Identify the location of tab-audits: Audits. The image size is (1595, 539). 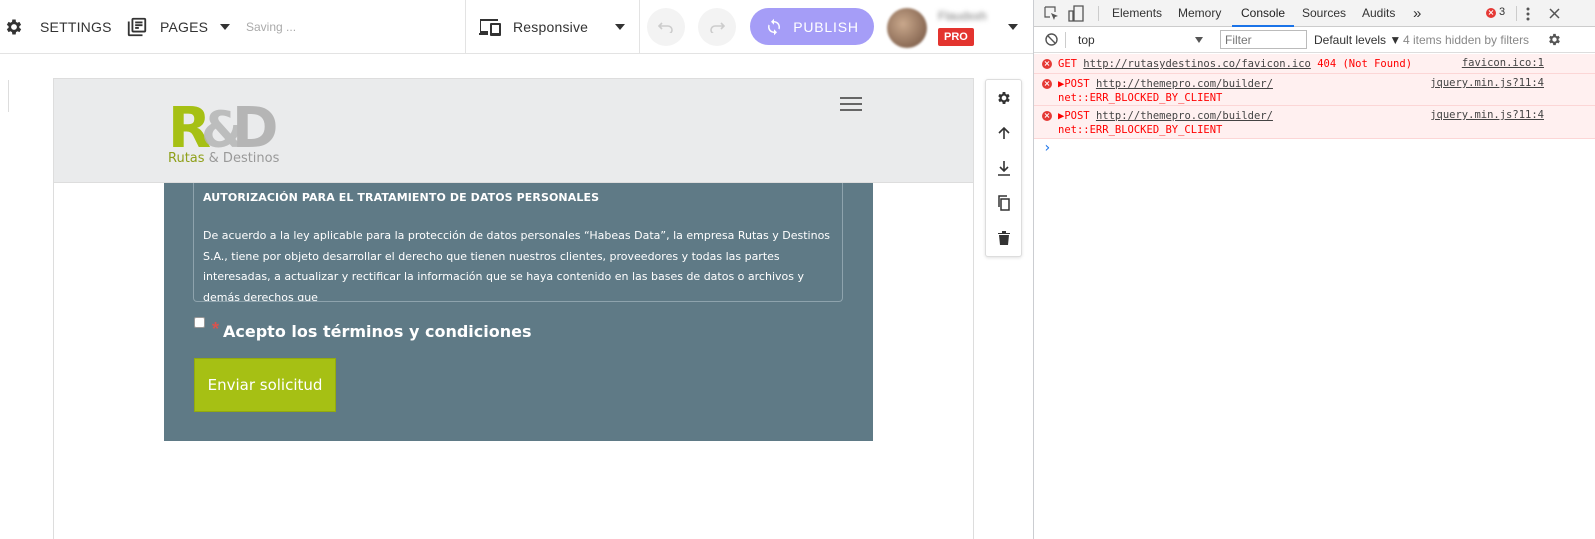
(1378, 13).